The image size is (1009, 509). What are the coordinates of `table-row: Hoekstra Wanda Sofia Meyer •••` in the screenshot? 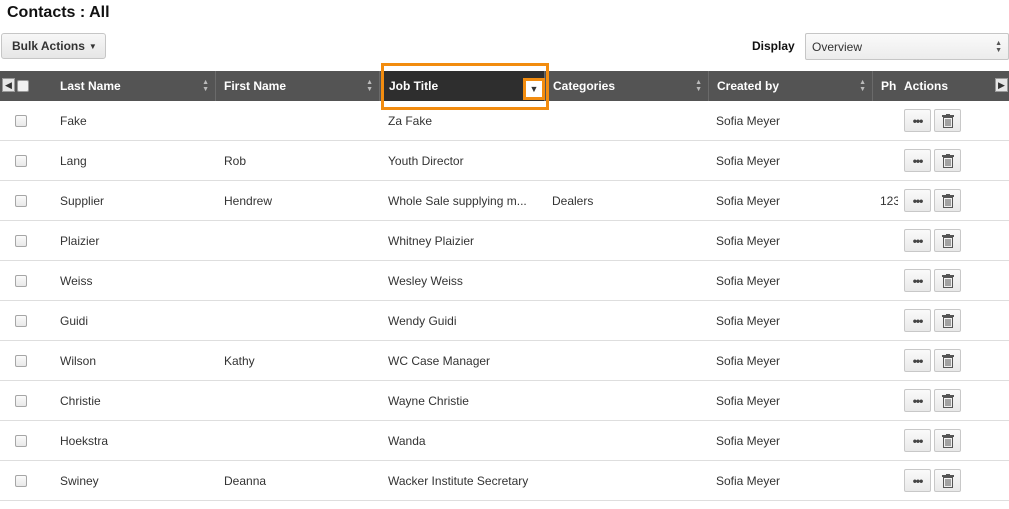 It's located at (504, 441).